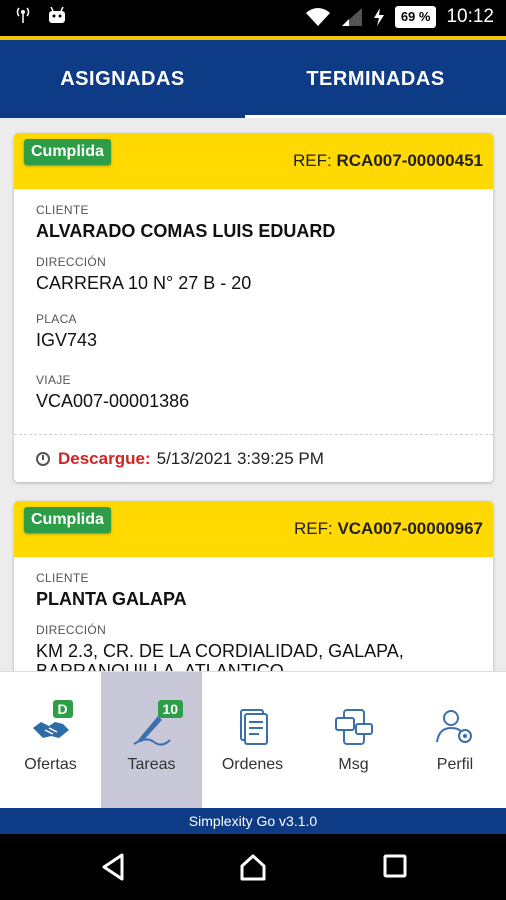  I want to click on nav-ofertas: D Ofertas, so click(50, 740).